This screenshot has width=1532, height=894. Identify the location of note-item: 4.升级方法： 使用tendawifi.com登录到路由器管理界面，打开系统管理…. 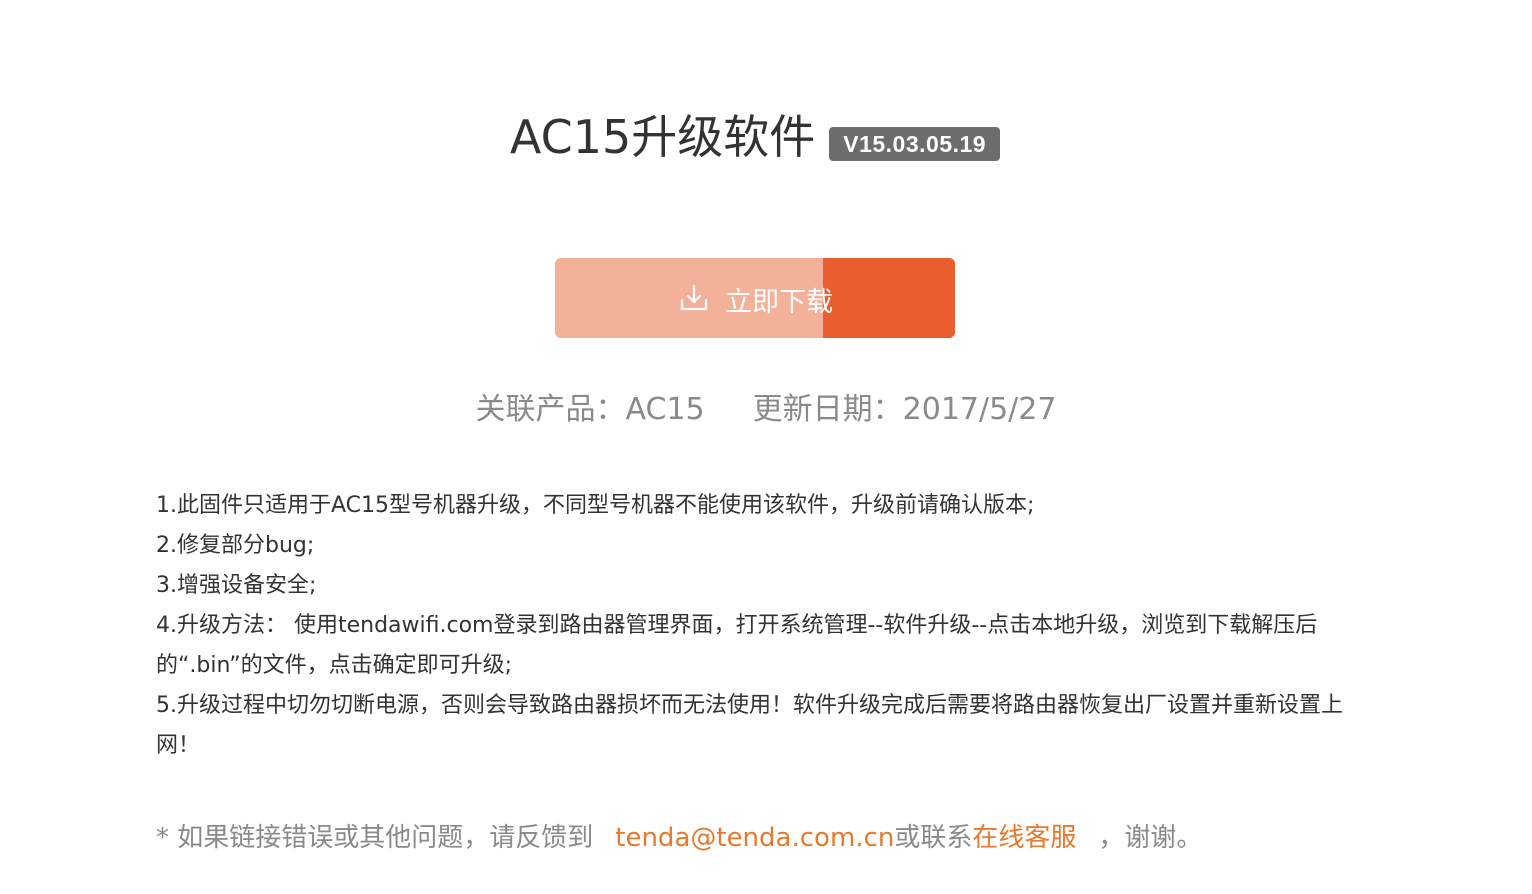
(737, 645).